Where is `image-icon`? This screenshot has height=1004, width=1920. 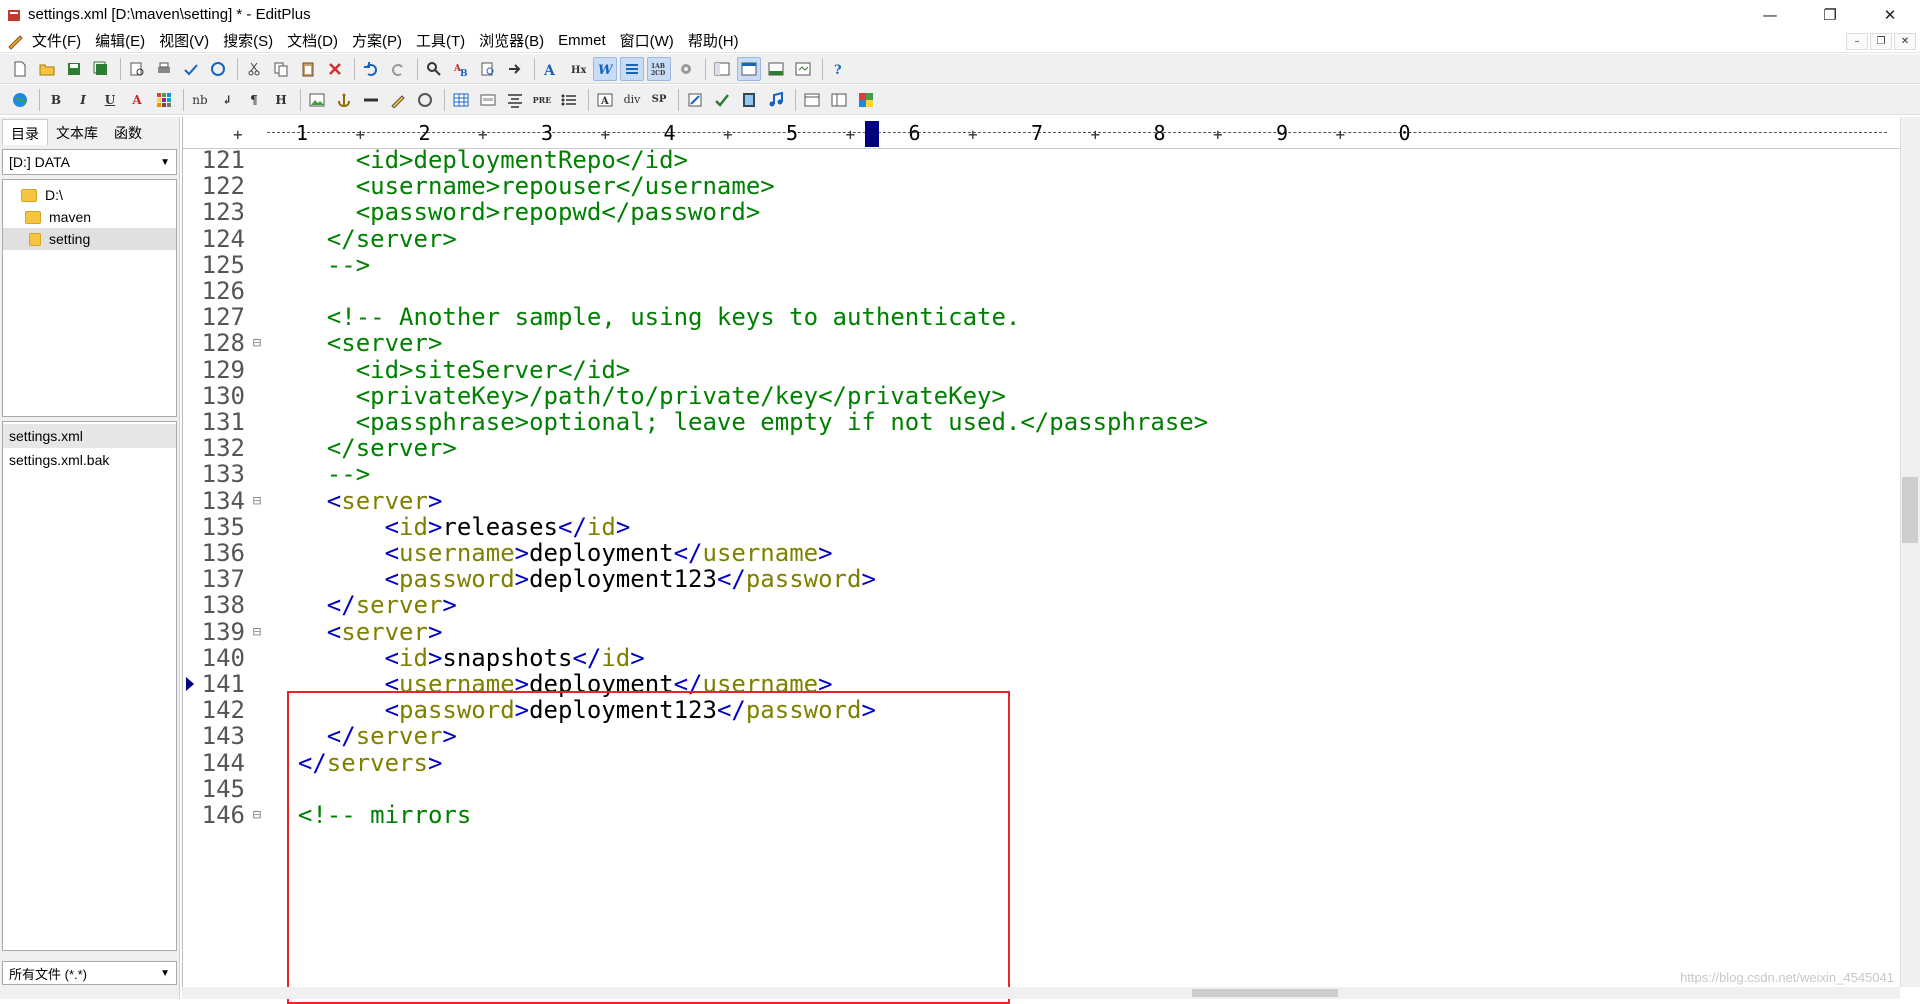 image-icon is located at coordinates (317, 100).